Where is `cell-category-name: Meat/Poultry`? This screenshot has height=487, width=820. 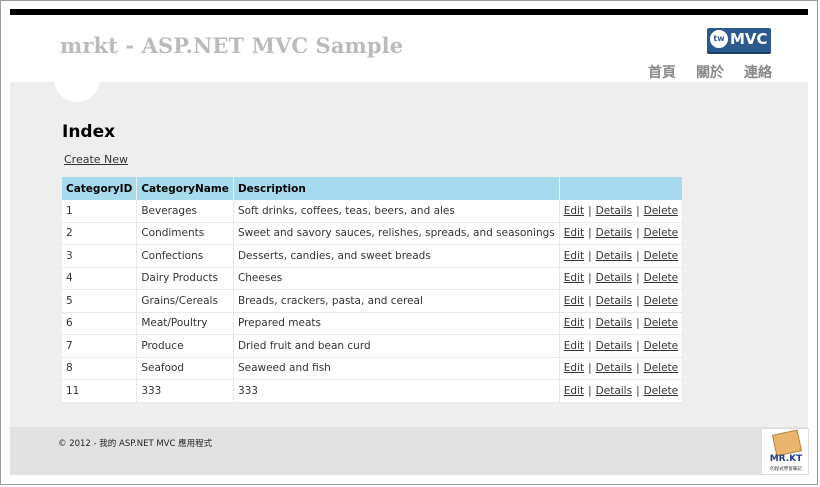
cell-category-name: Meat/Poultry is located at coordinates (185, 323).